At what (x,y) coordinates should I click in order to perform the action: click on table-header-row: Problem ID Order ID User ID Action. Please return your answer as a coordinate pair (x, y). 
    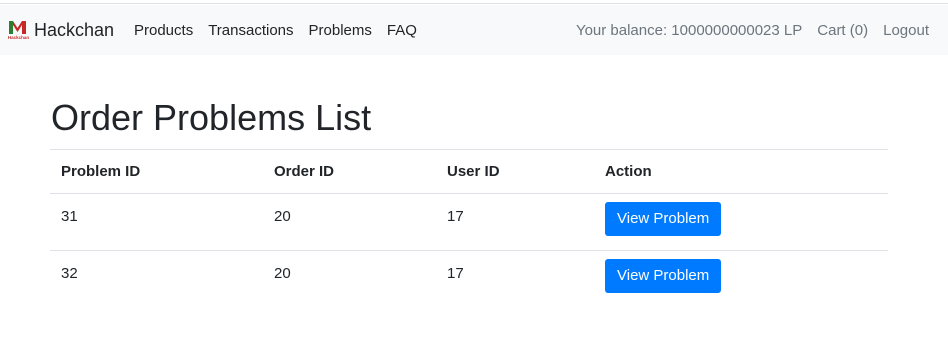
    Looking at the image, I should click on (469, 171).